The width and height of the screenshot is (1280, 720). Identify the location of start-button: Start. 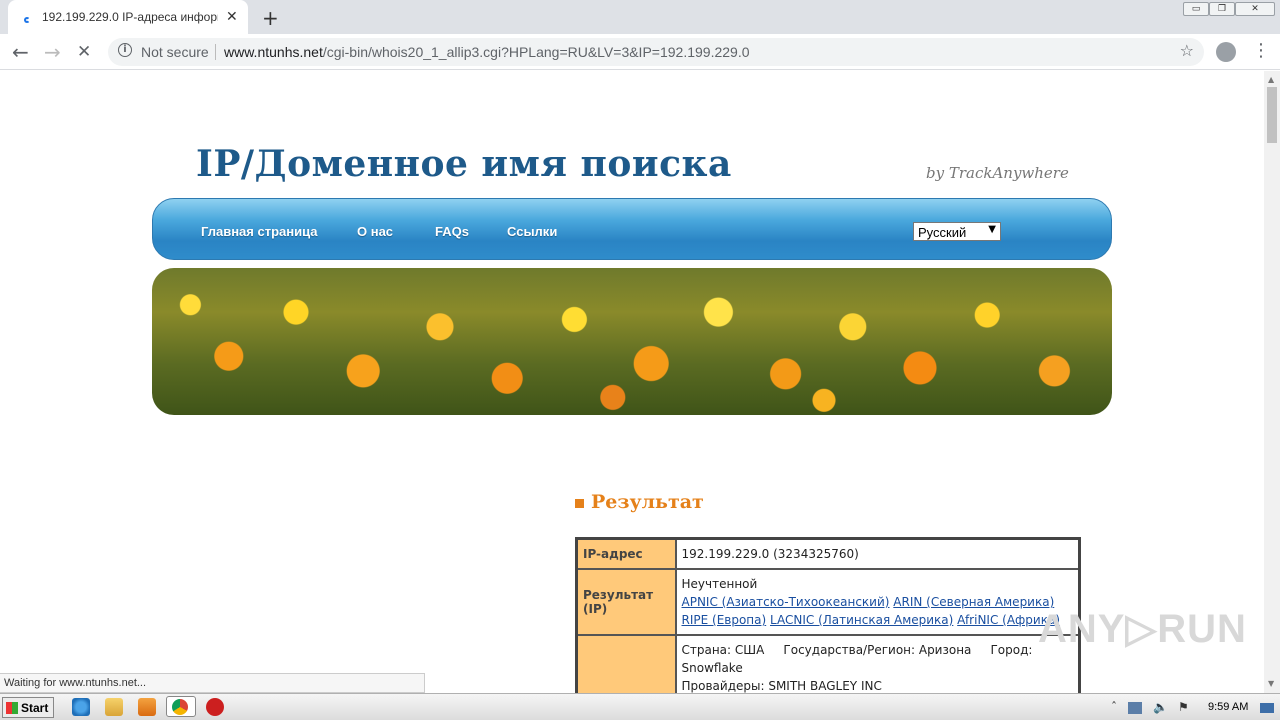
(28, 707).